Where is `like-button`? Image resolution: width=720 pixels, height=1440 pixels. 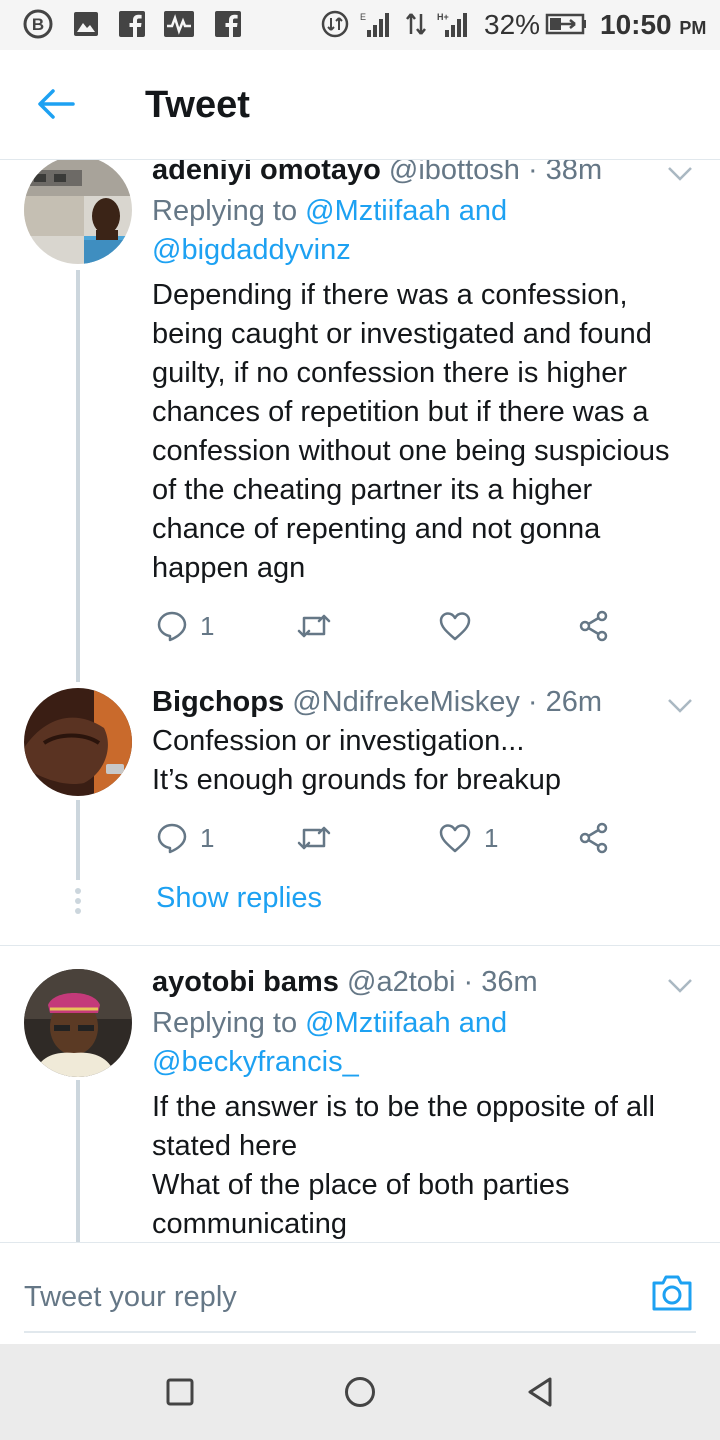 like-button is located at coordinates (455, 626).